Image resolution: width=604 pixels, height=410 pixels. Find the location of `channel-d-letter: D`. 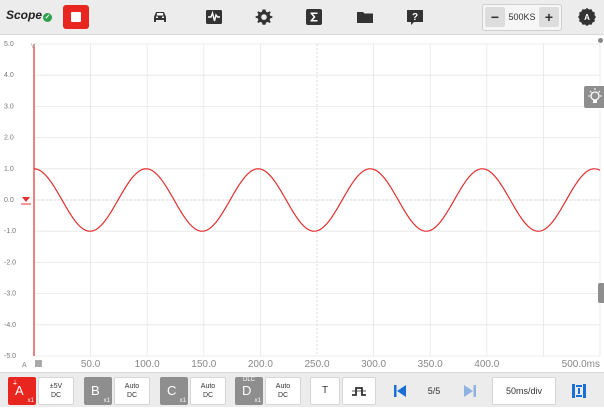

channel-d-letter: D is located at coordinates (247, 390).